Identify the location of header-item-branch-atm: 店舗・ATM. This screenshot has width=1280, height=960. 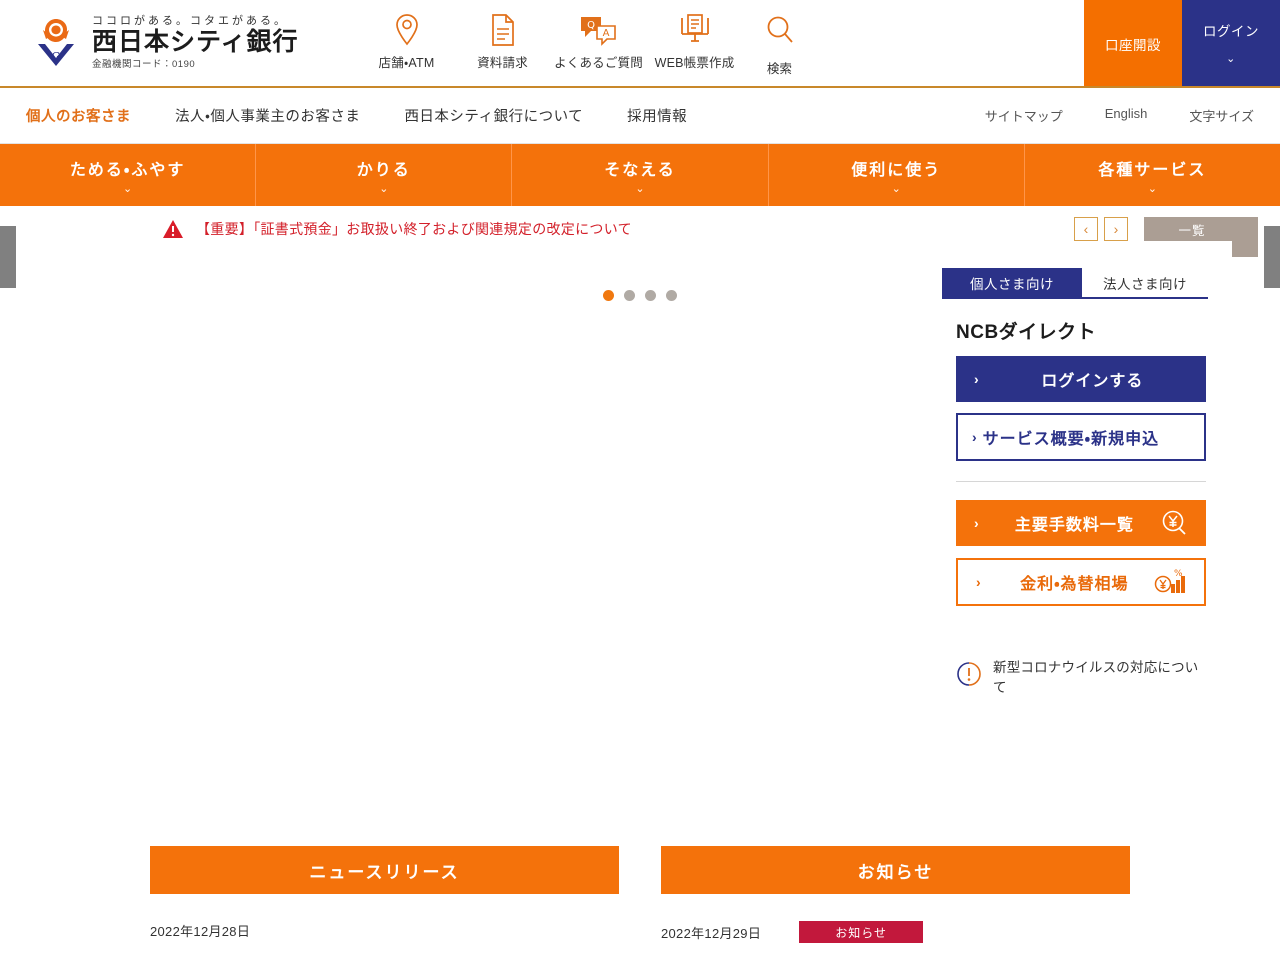
(407, 42).